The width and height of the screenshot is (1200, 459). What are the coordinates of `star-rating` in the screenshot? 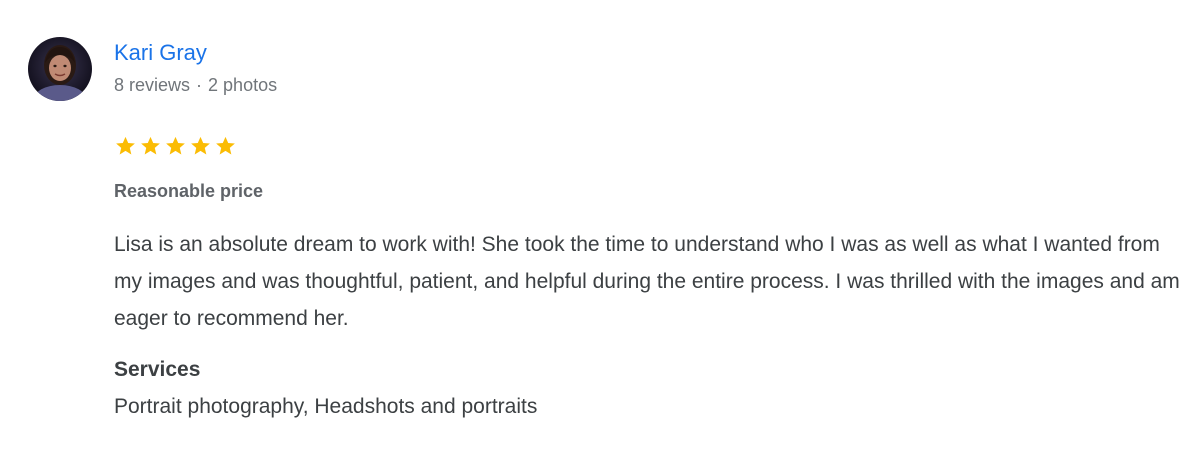 It's located at (175, 146).